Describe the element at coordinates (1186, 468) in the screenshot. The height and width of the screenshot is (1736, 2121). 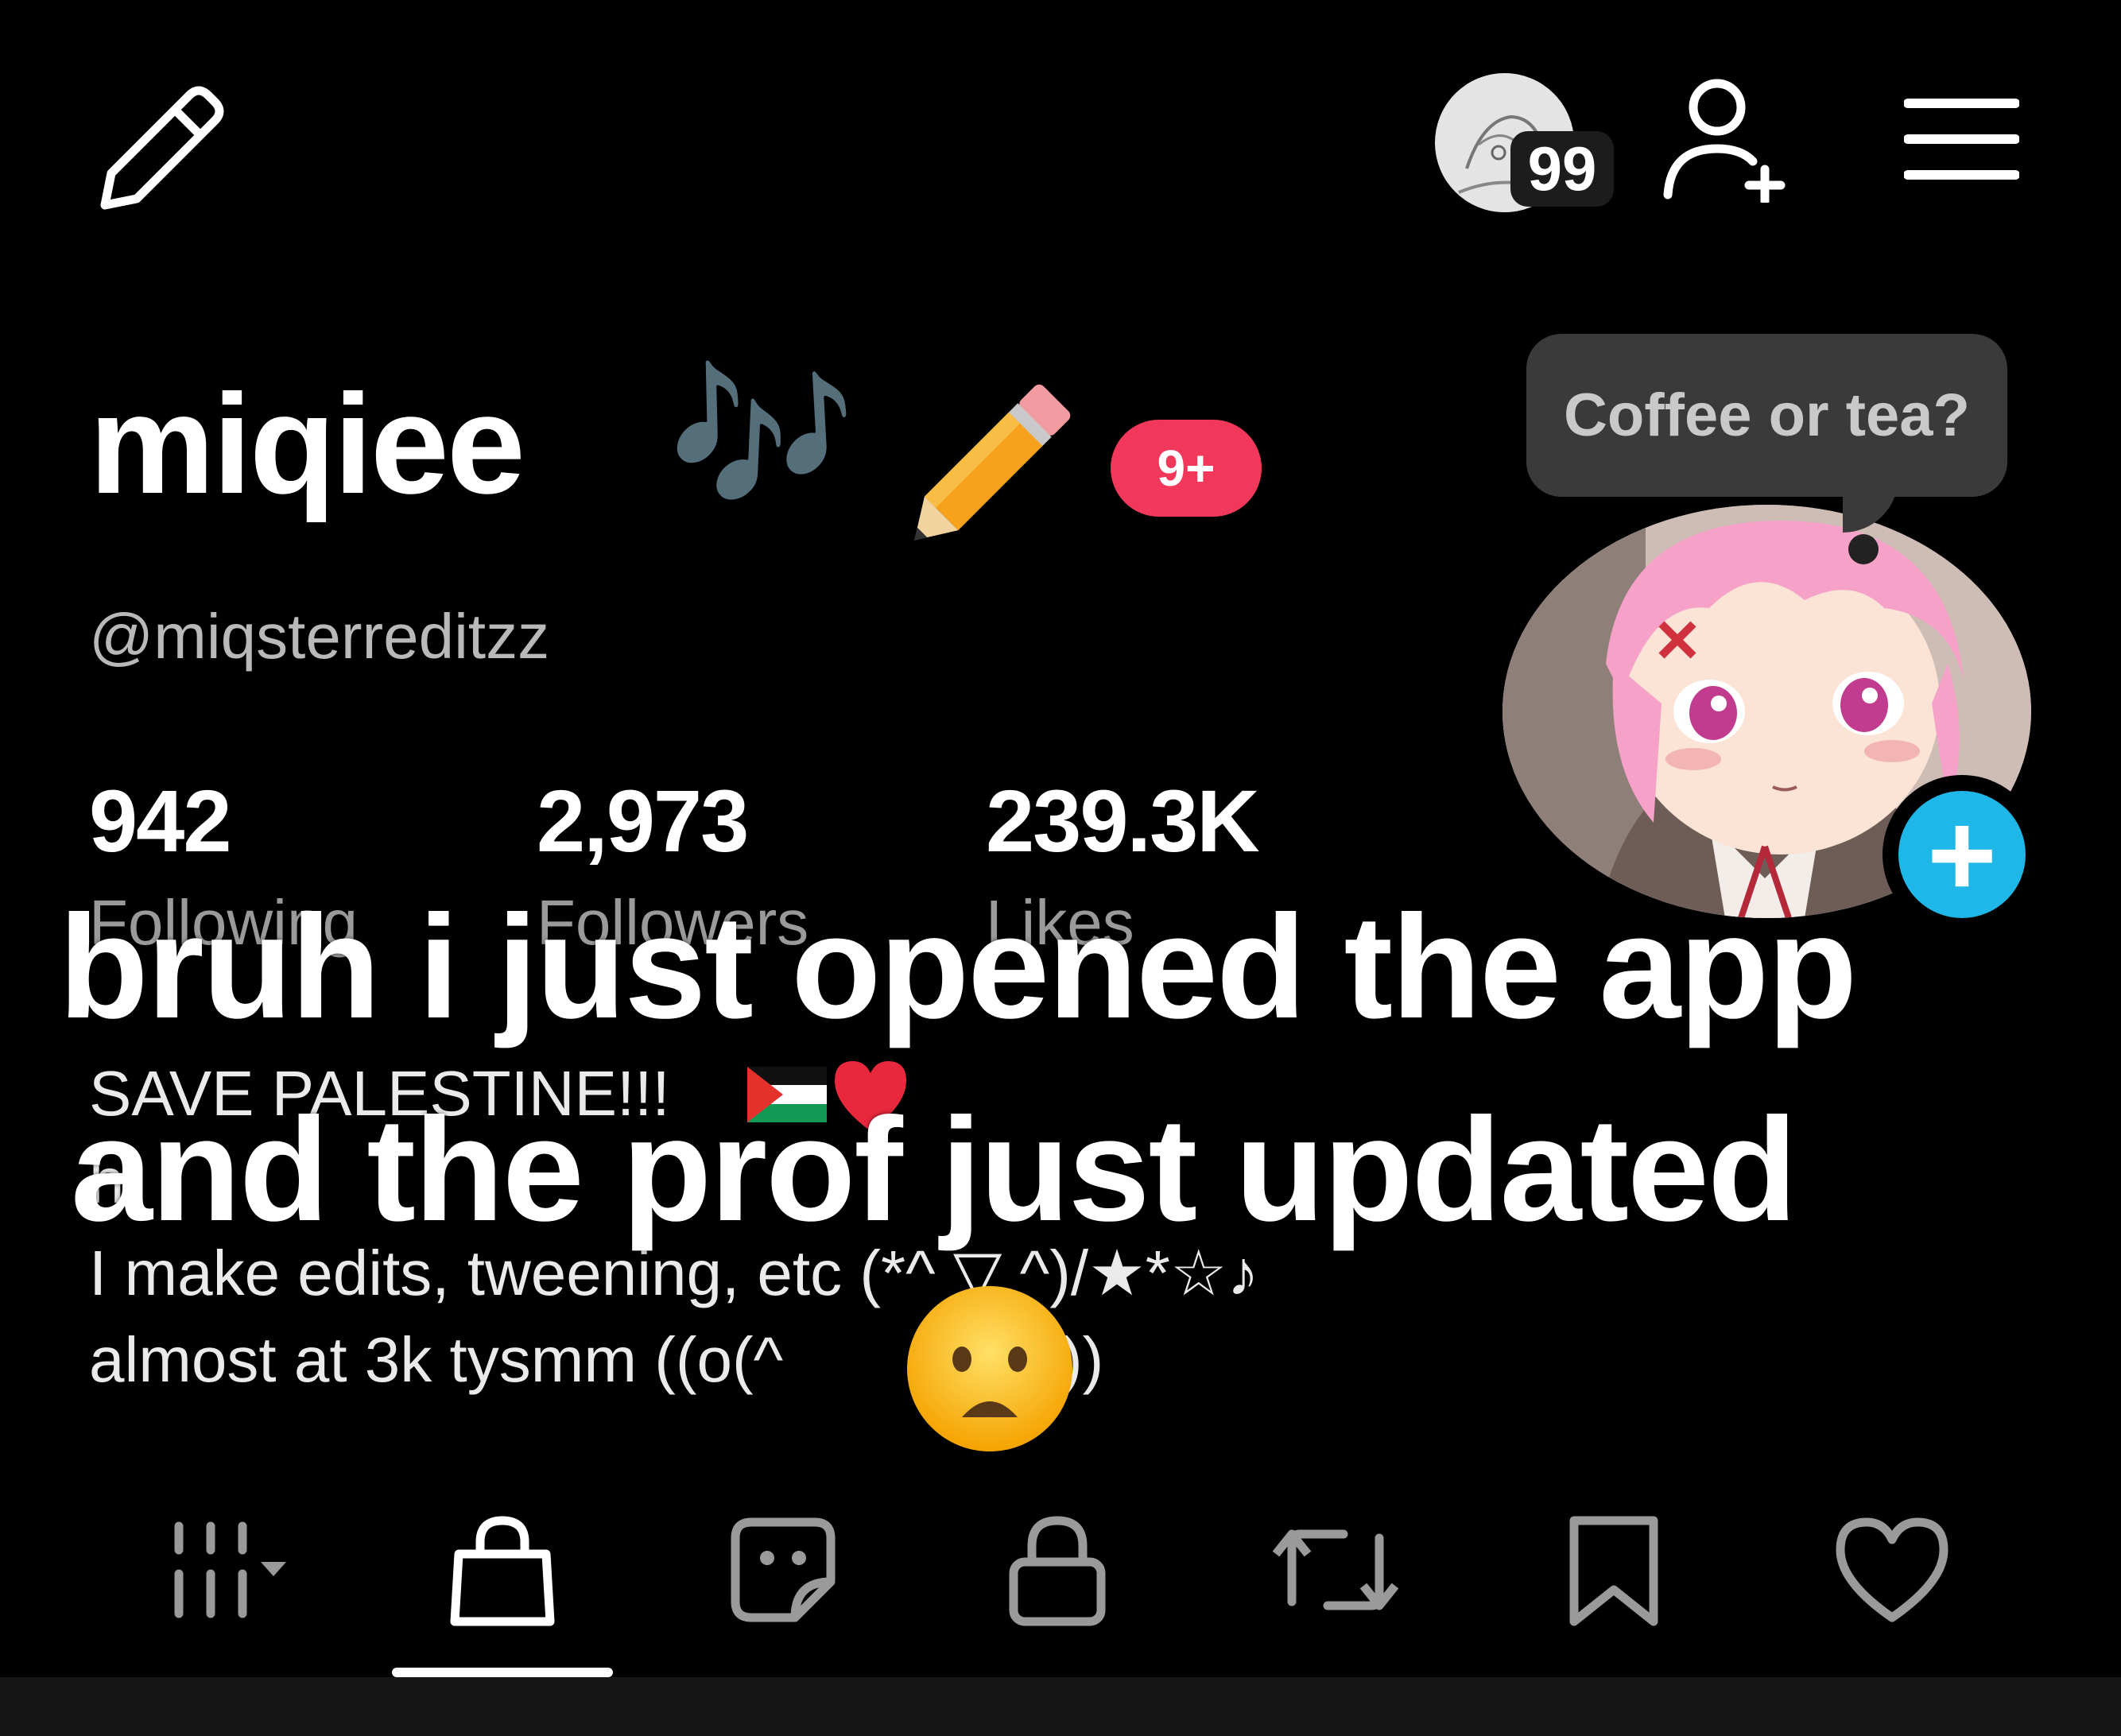
I see `notification-badge: 9+` at that location.